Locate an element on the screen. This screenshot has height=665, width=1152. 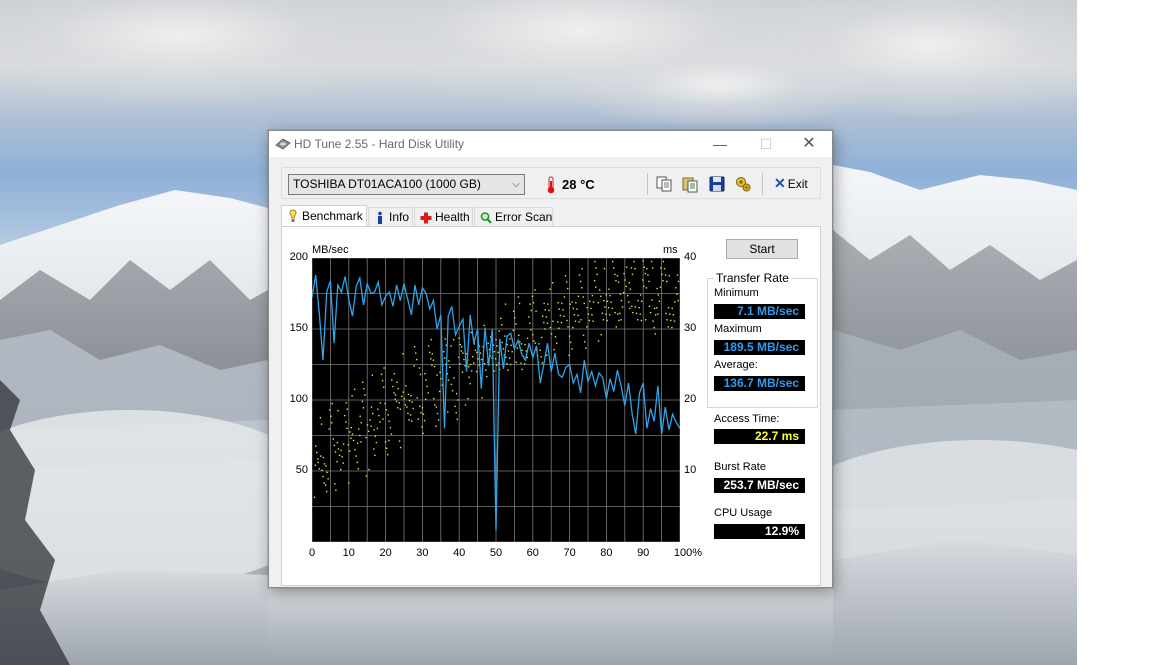
start-button: Start is located at coordinates (762, 249).